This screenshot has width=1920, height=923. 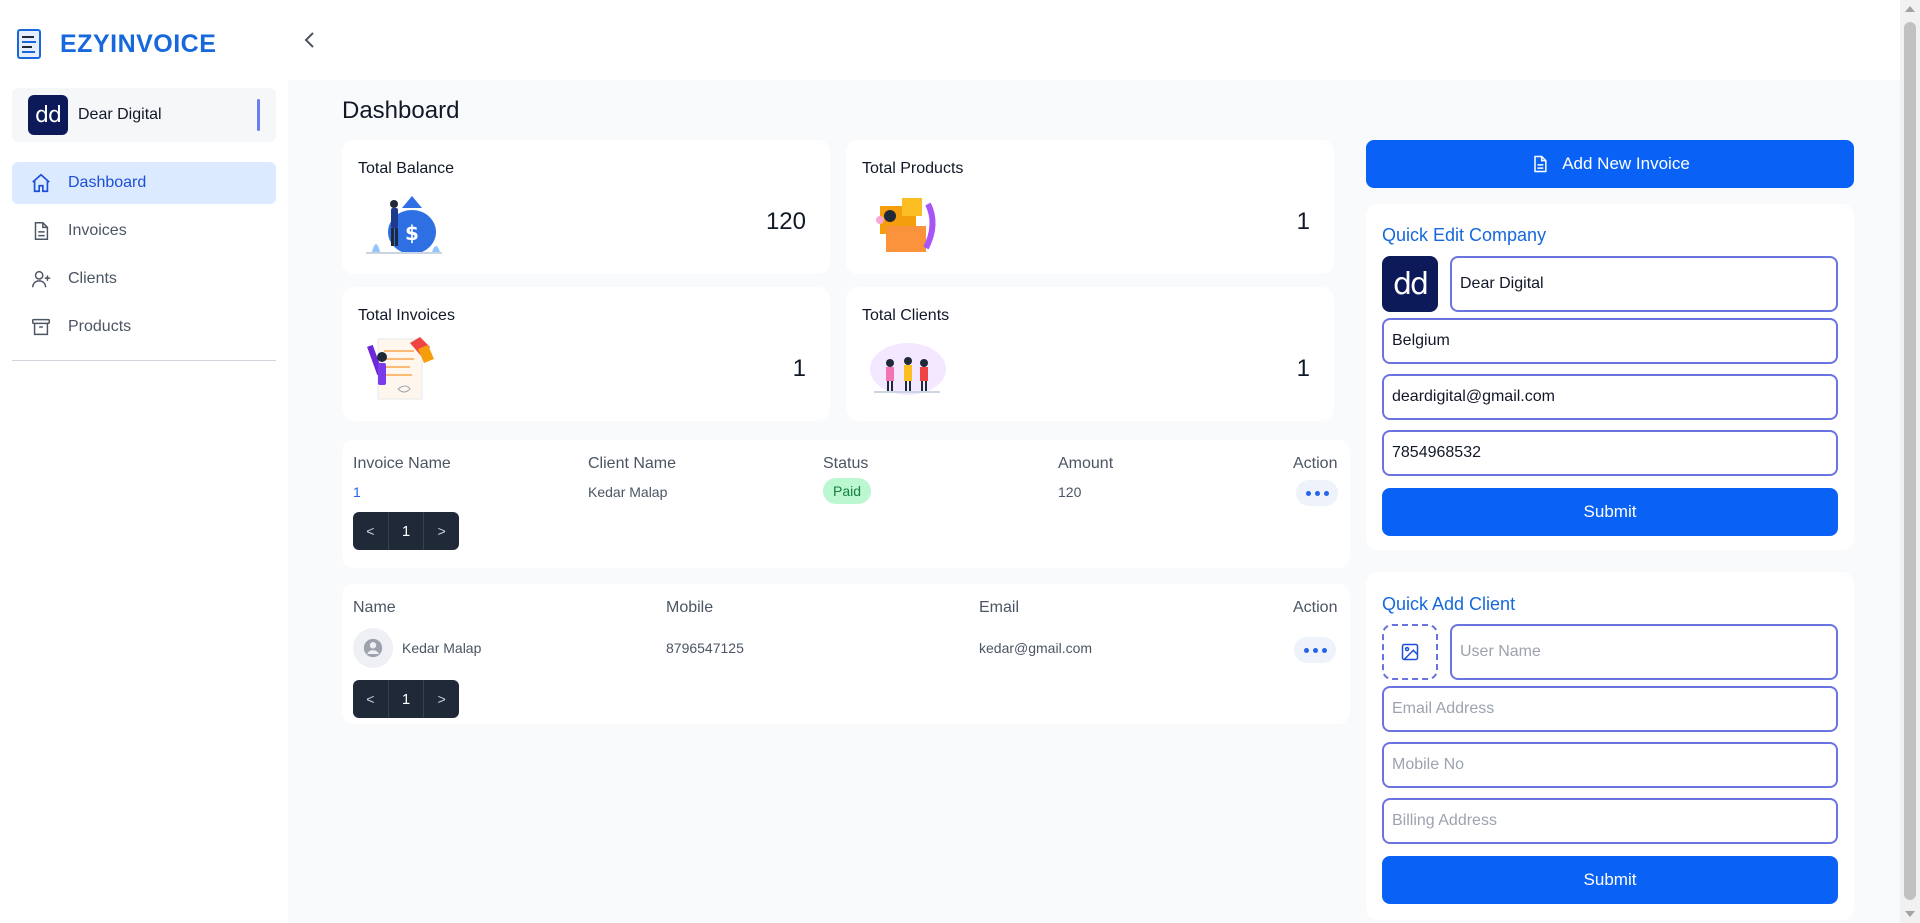 What do you see at coordinates (406, 168) in the screenshot?
I see `stat-label: Total Balance` at bounding box center [406, 168].